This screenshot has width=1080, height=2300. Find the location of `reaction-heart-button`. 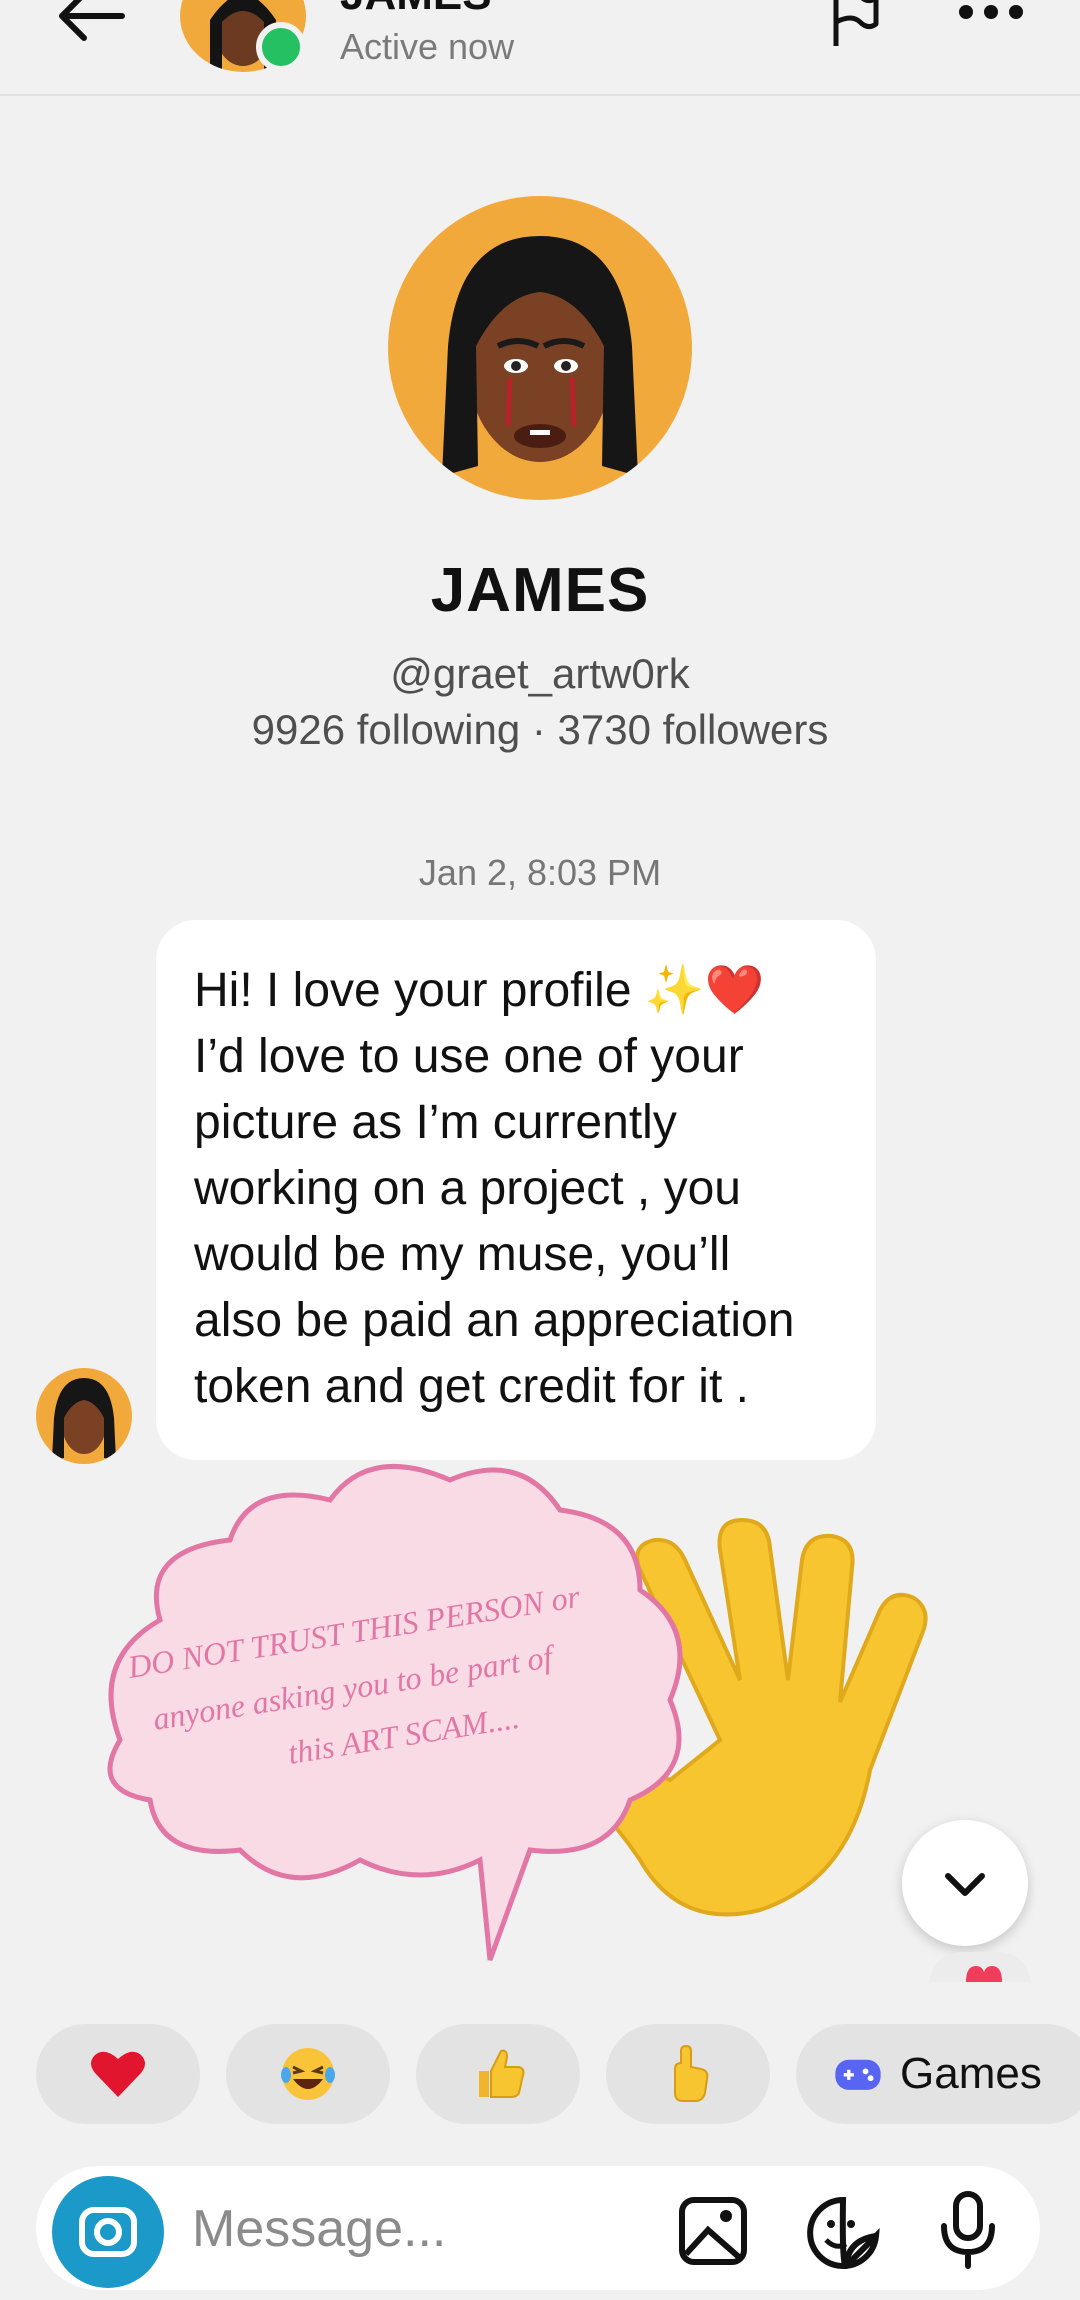

reaction-heart-button is located at coordinates (118, 2074).